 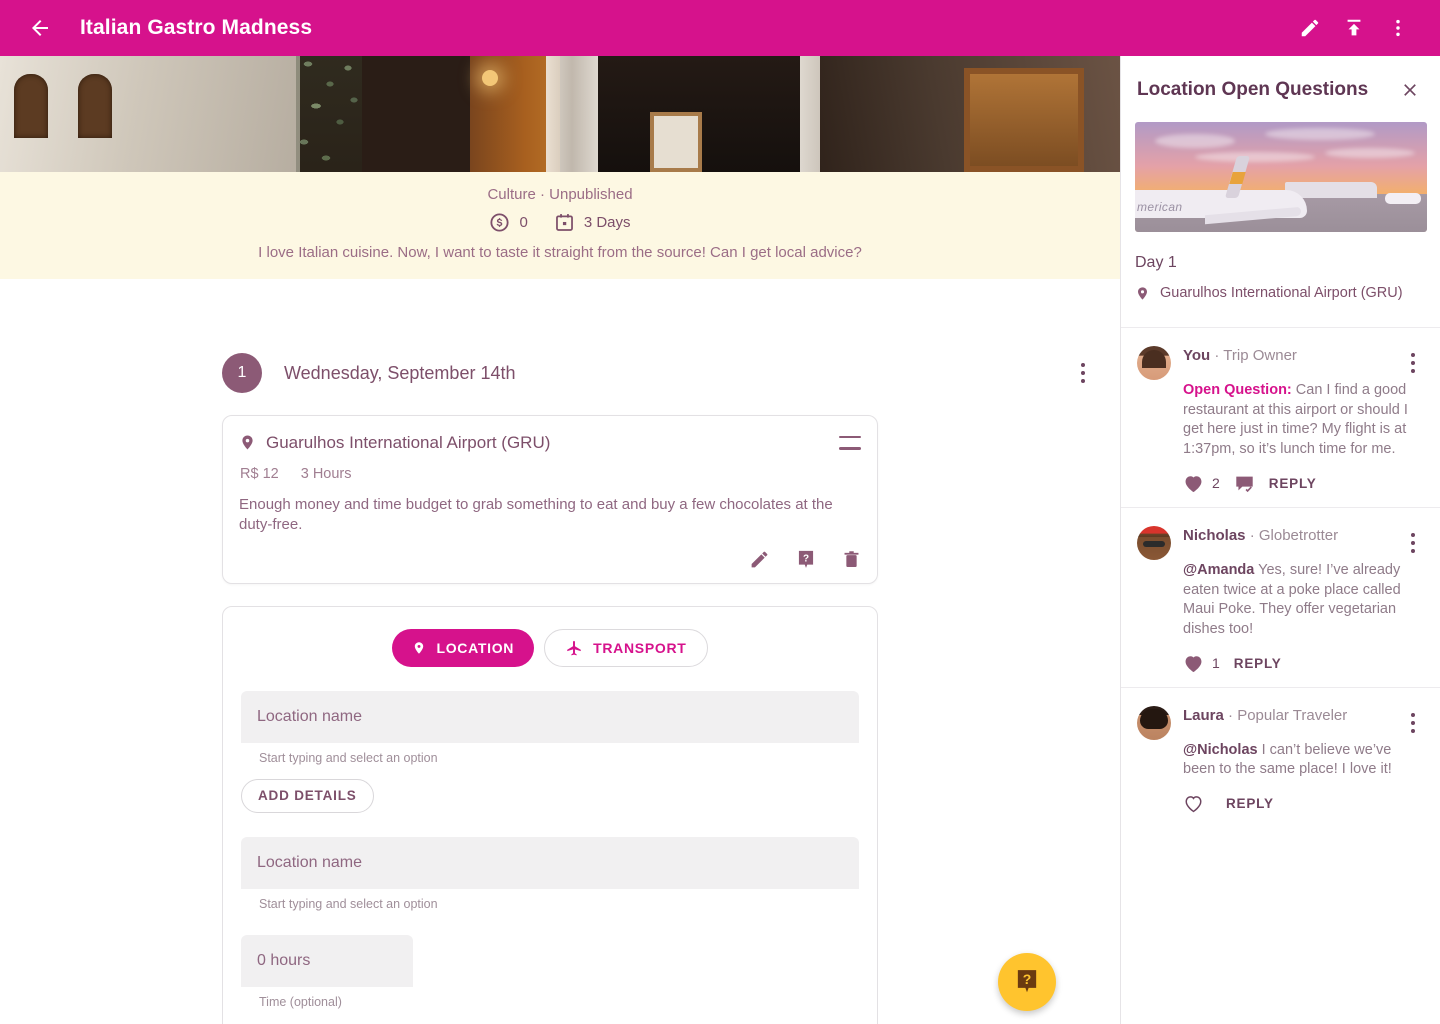 I want to click on money-badge-icon, so click(x=500, y=222).